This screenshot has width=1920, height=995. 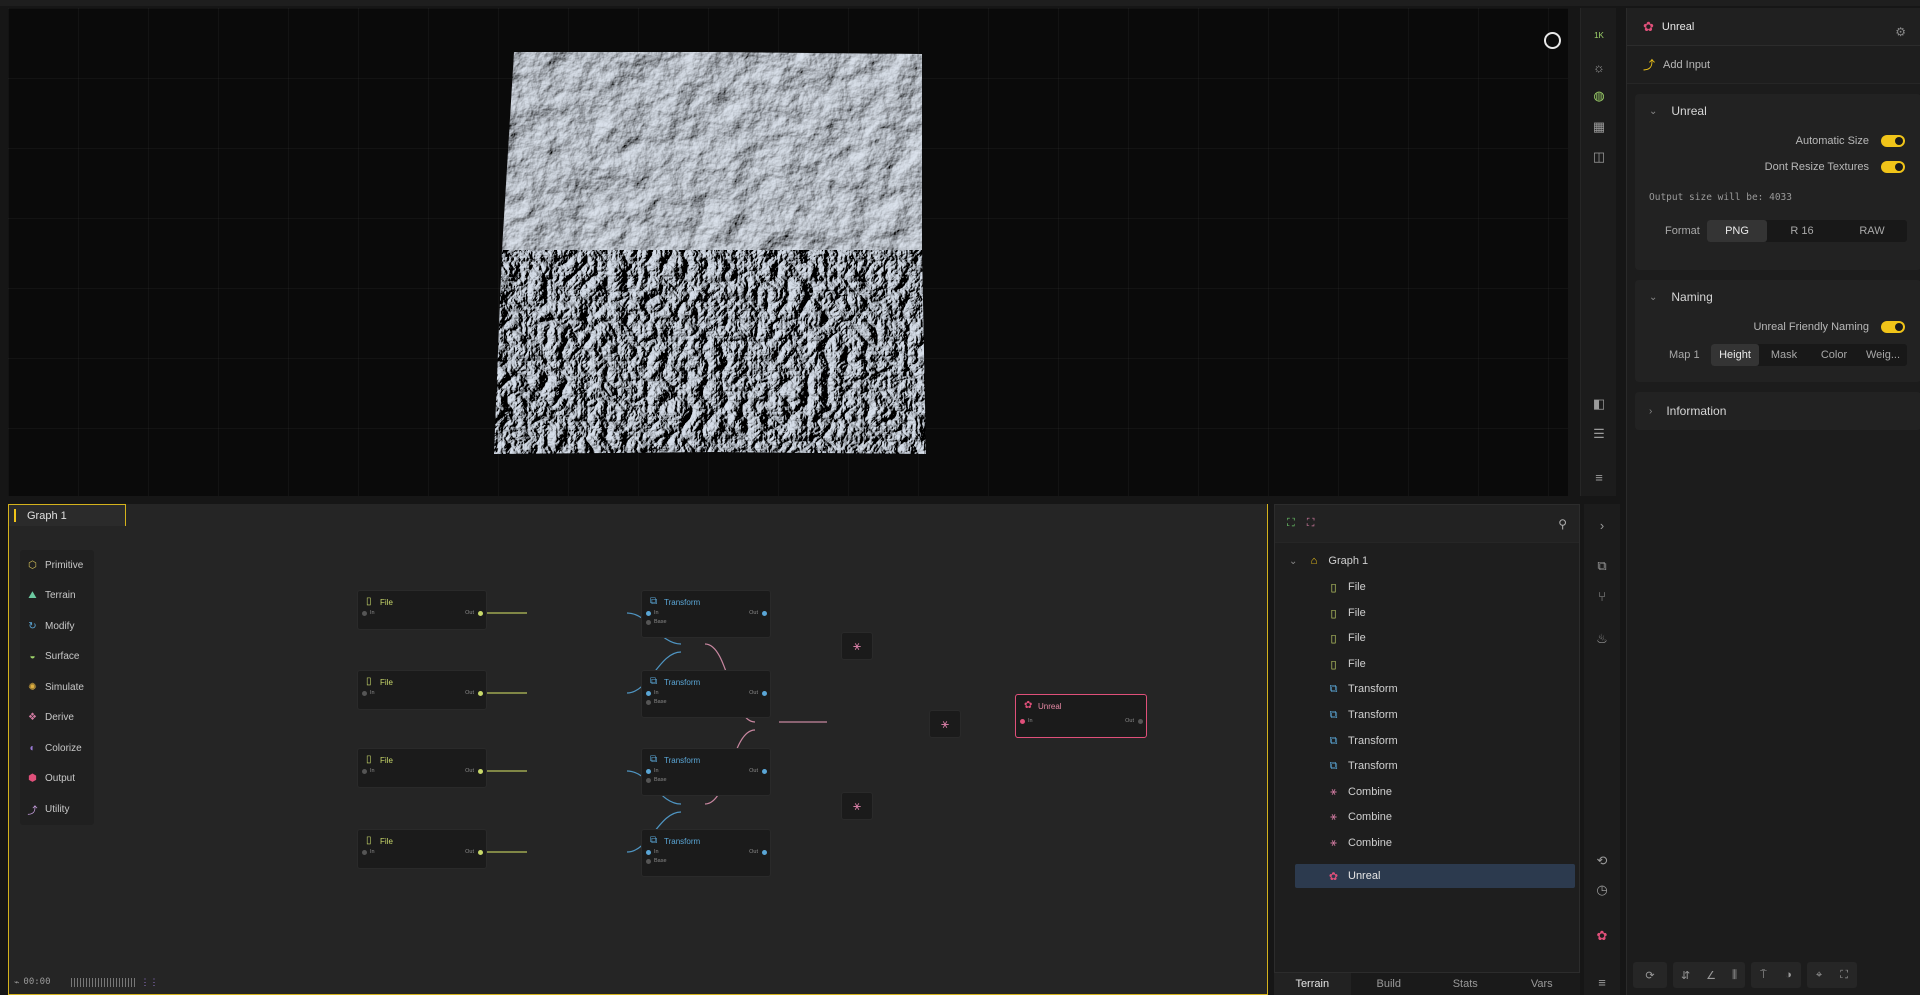 I want to click on measure-tools: ⇵ ∠ ⫼, so click(x=1709, y=975).